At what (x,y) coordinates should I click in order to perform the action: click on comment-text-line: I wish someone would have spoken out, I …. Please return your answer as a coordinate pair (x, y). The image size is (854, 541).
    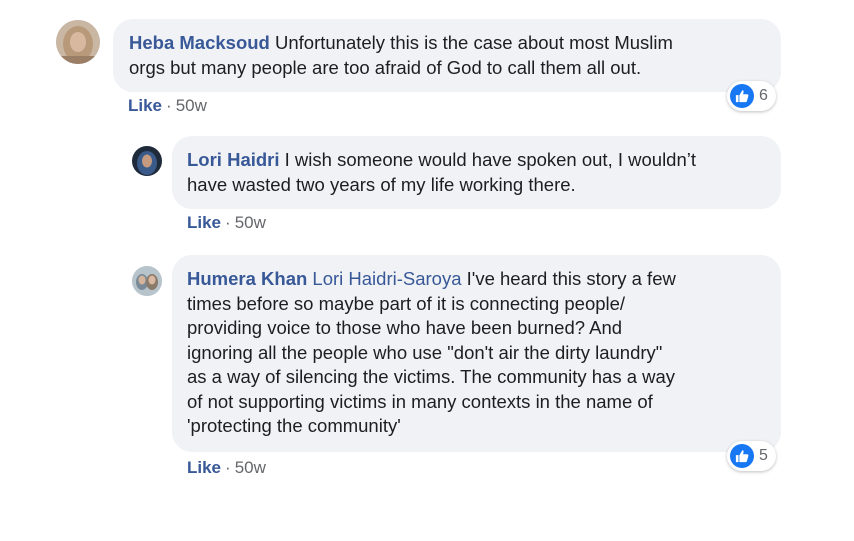
    Looking at the image, I should click on (490, 159).